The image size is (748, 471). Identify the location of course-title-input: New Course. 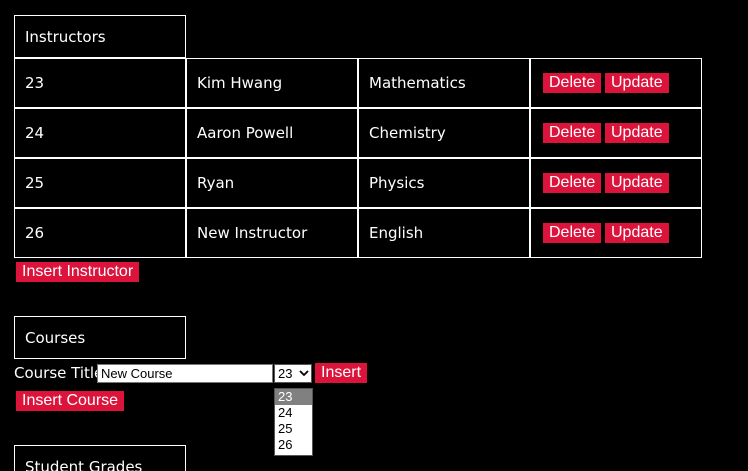
(185, 373).